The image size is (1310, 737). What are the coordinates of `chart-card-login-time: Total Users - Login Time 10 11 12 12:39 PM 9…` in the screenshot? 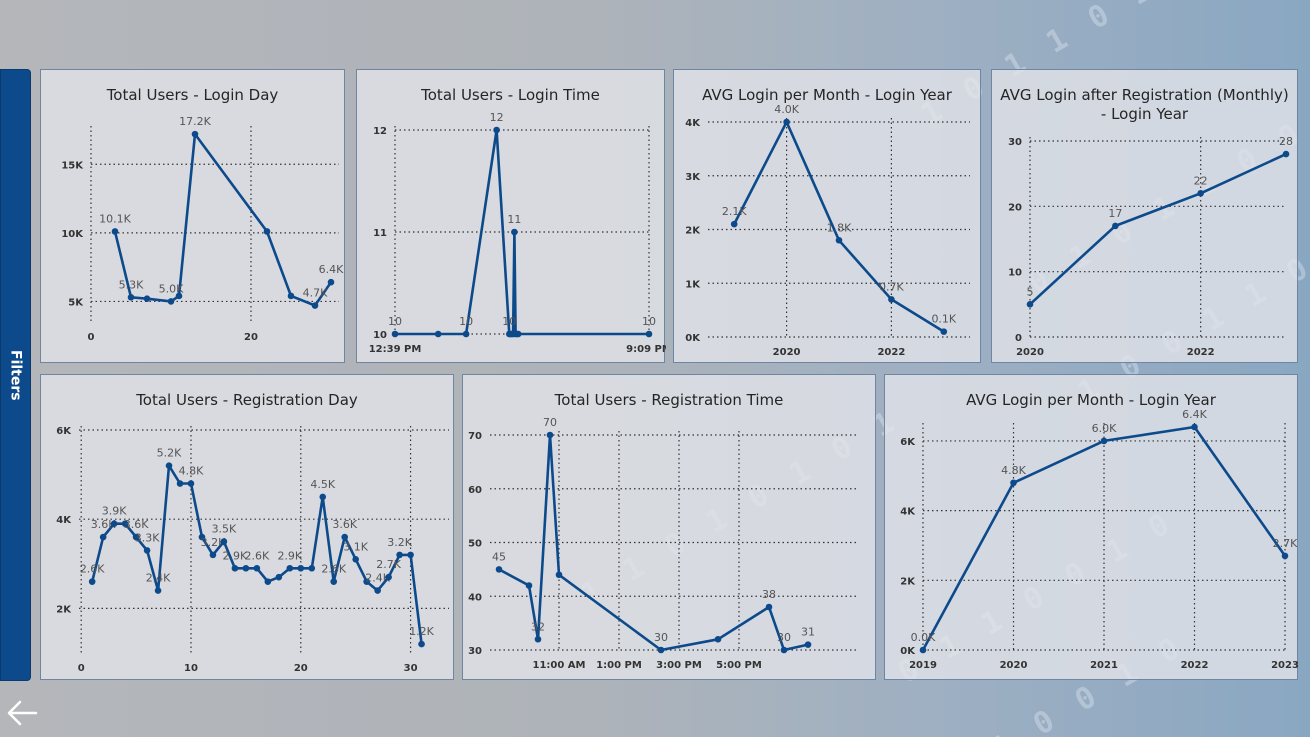 It's located at (511, 216).